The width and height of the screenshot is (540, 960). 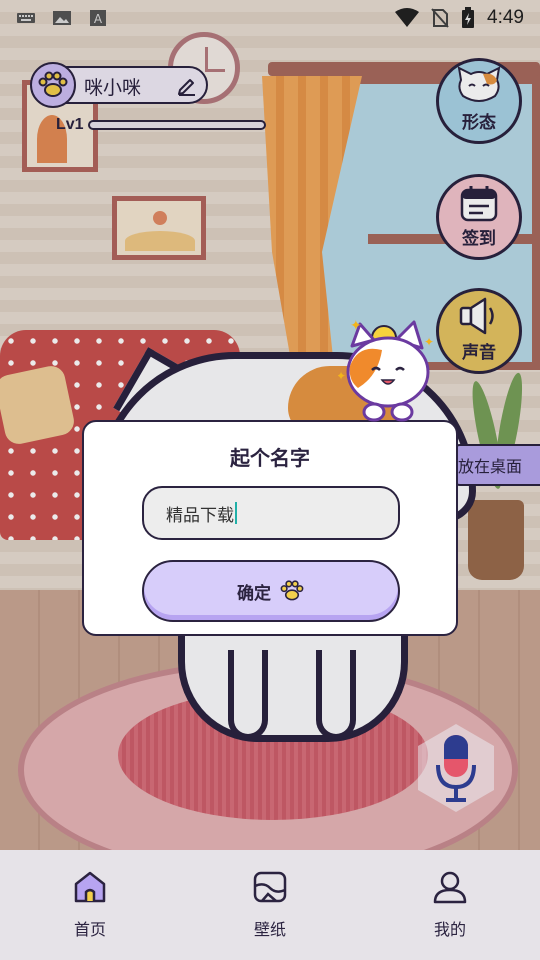 What do you see at coordinates (90, 887) in the screenshot?
I see `home-icon` at bounding box center [90, 887].